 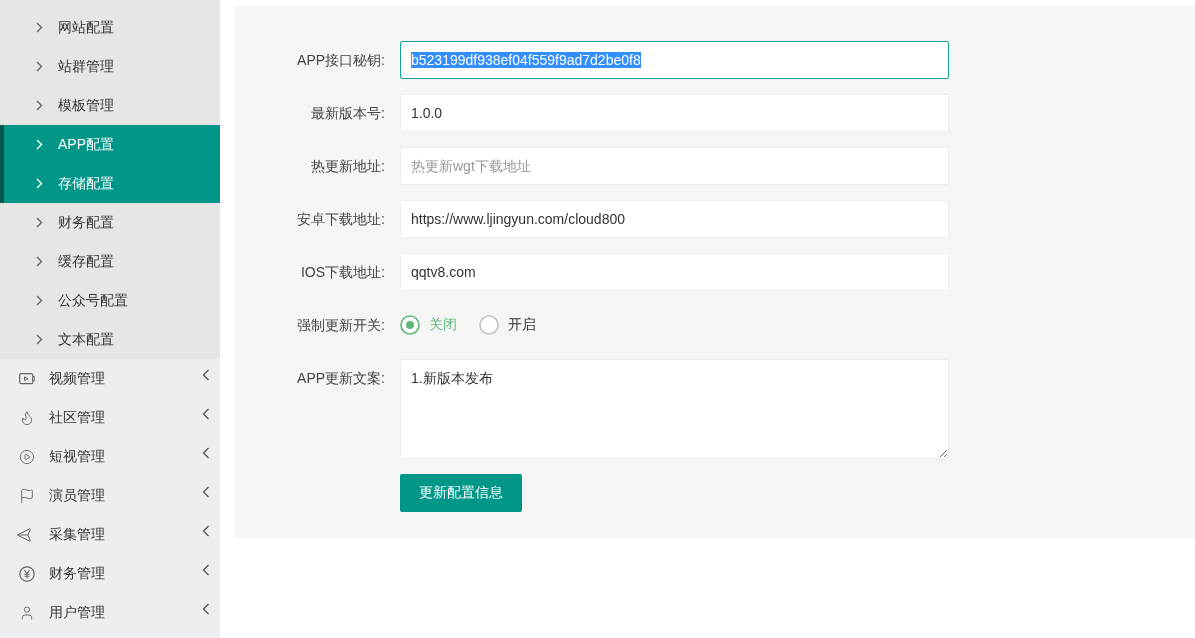 What do you see at coordinates (340, 325) in the screenshot?
I see `field-label: 强制更新开关:` at bounding box center [340, 325].